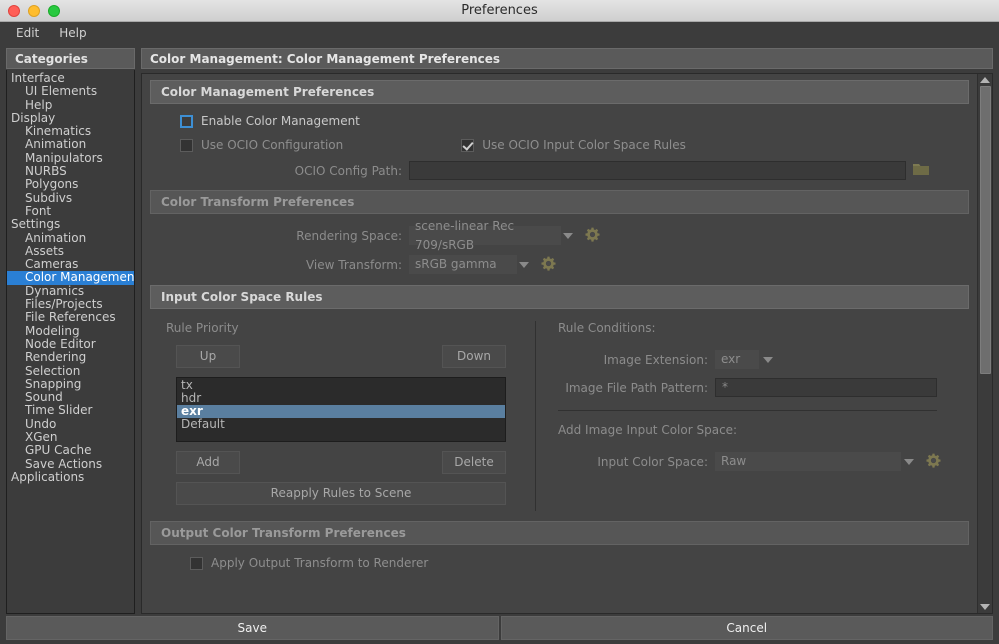 Image resolution: width=999 pixels, height=644 pixels. I want to click on sidebar-item-settings: Settings, so click(70, 224).